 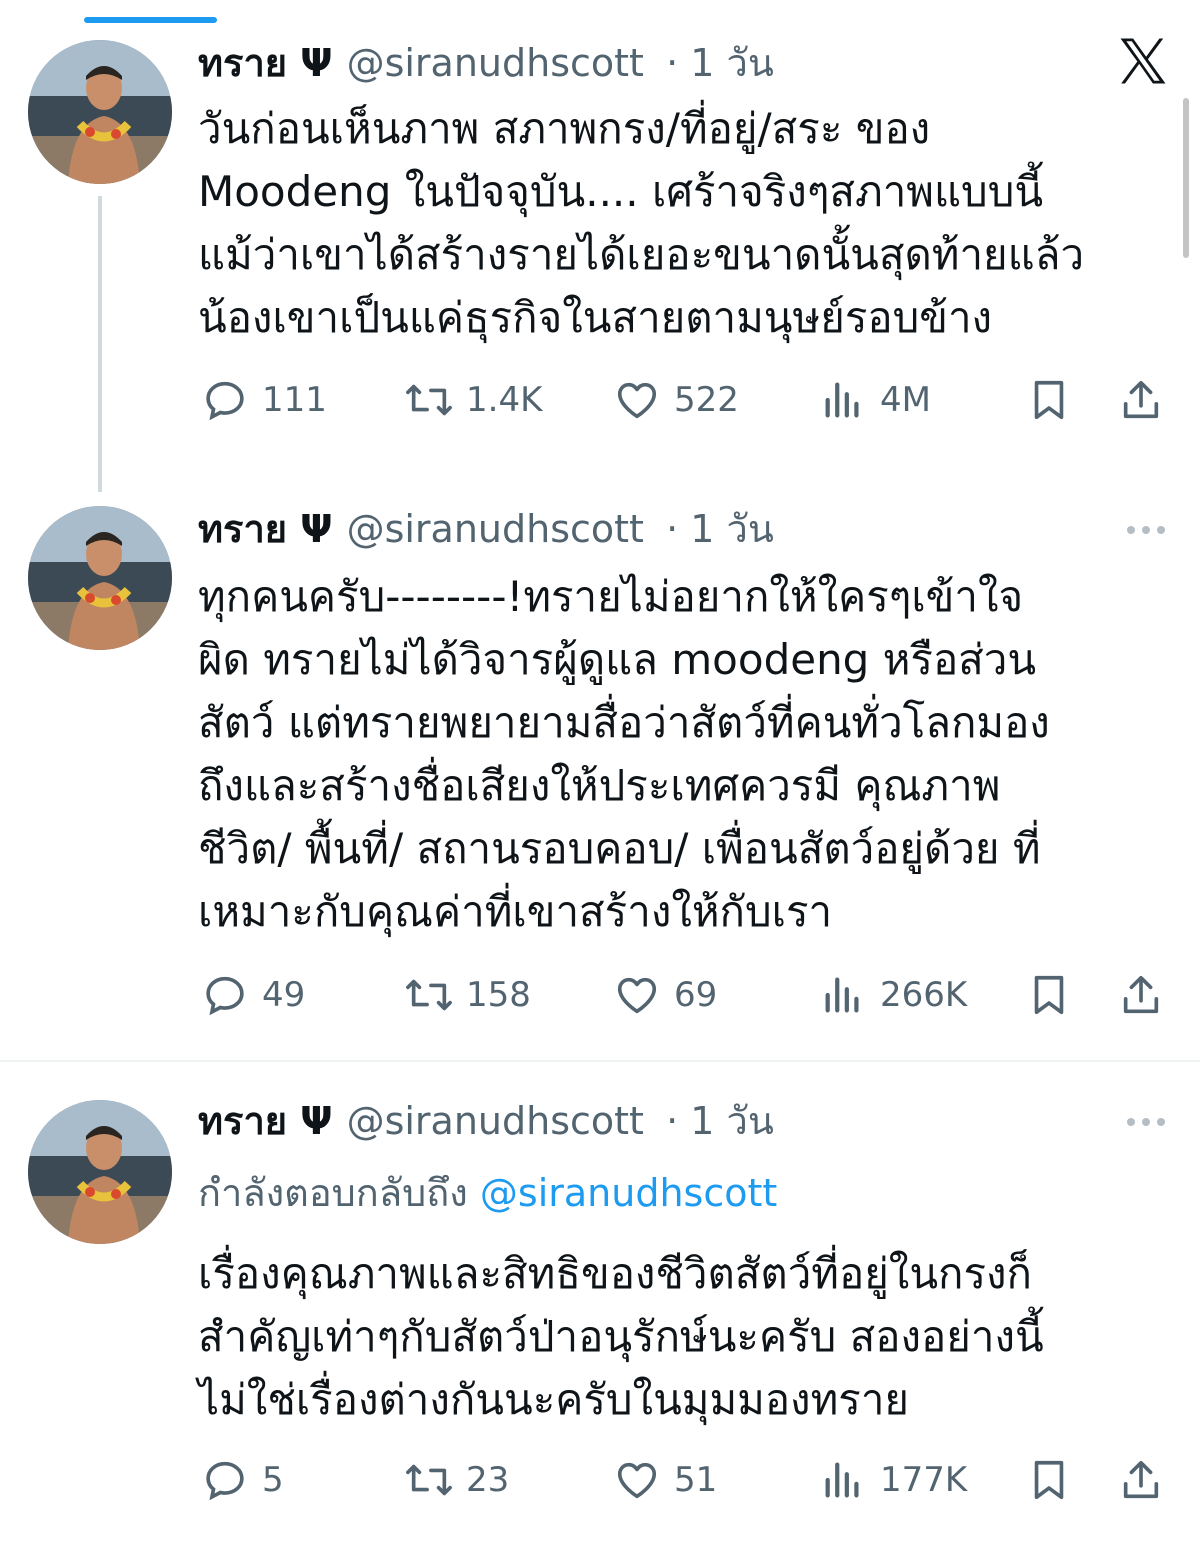 What do you see at coordinates (294, 400) in the screenshot?
I see `reply-count: 111` at bounding box center [294, 400].